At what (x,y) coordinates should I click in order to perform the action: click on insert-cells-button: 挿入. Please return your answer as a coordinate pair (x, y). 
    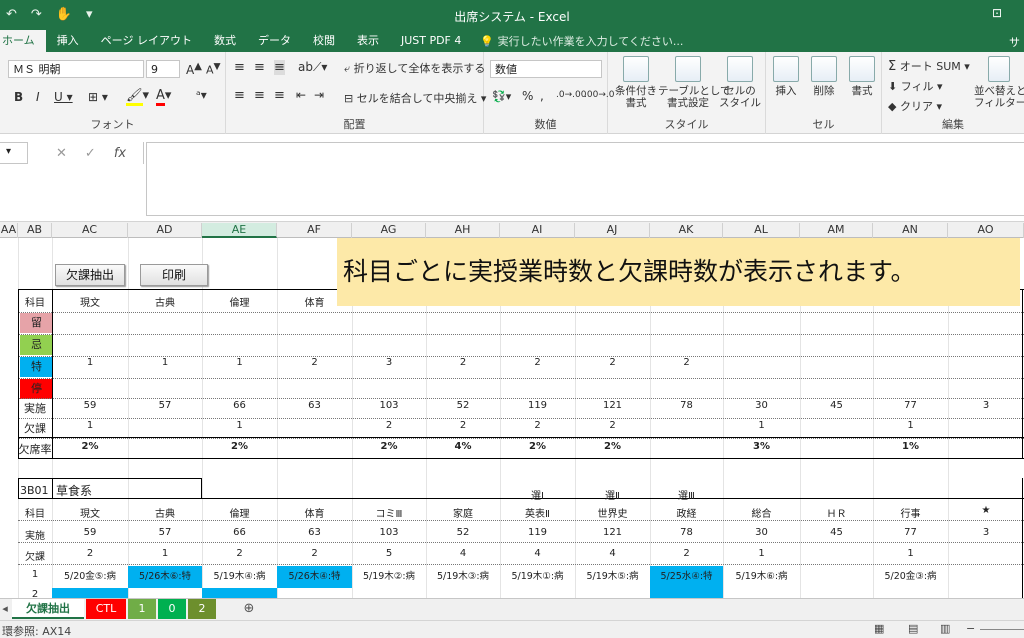
    Looking at the image, I should click on (786, 76).